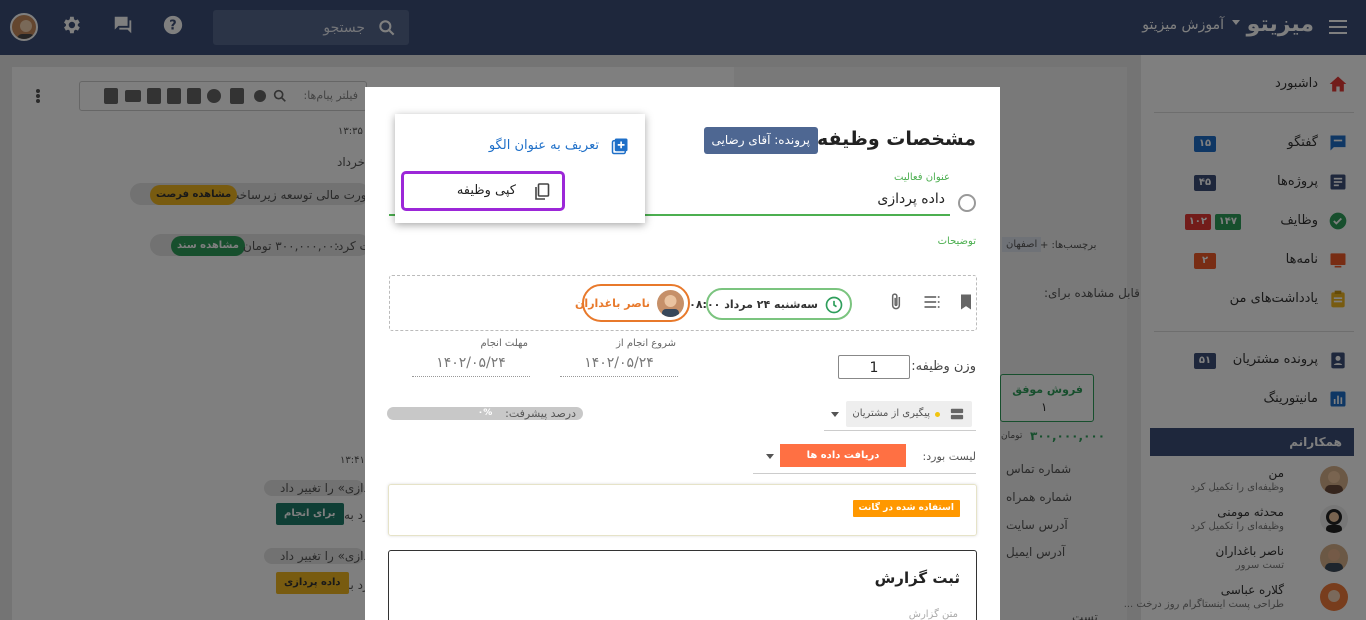 Image resolution: width=1366 pixels, height=620 pixels. What do you see at coordinates (906, 508) in the screenshot?
I see `gantt-badge: استفاده شده در گانت` at bounding box center [906, 508].